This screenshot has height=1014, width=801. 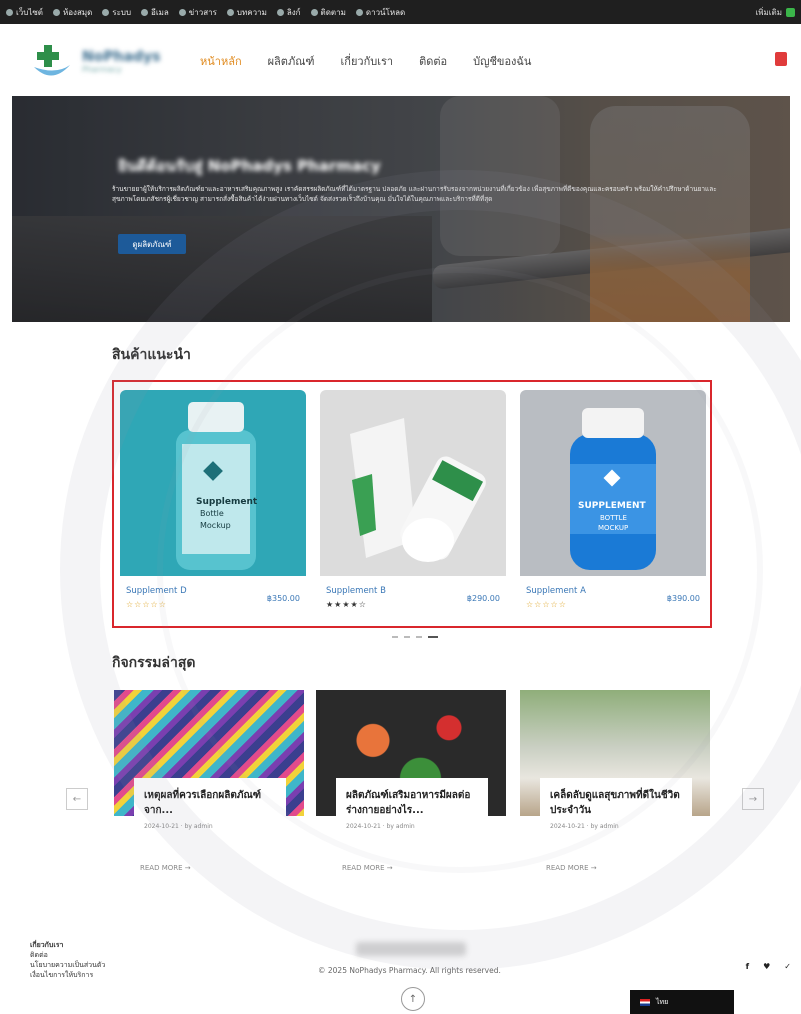 I want to click on product-name: Supplement B, so click(x=356, y=591).